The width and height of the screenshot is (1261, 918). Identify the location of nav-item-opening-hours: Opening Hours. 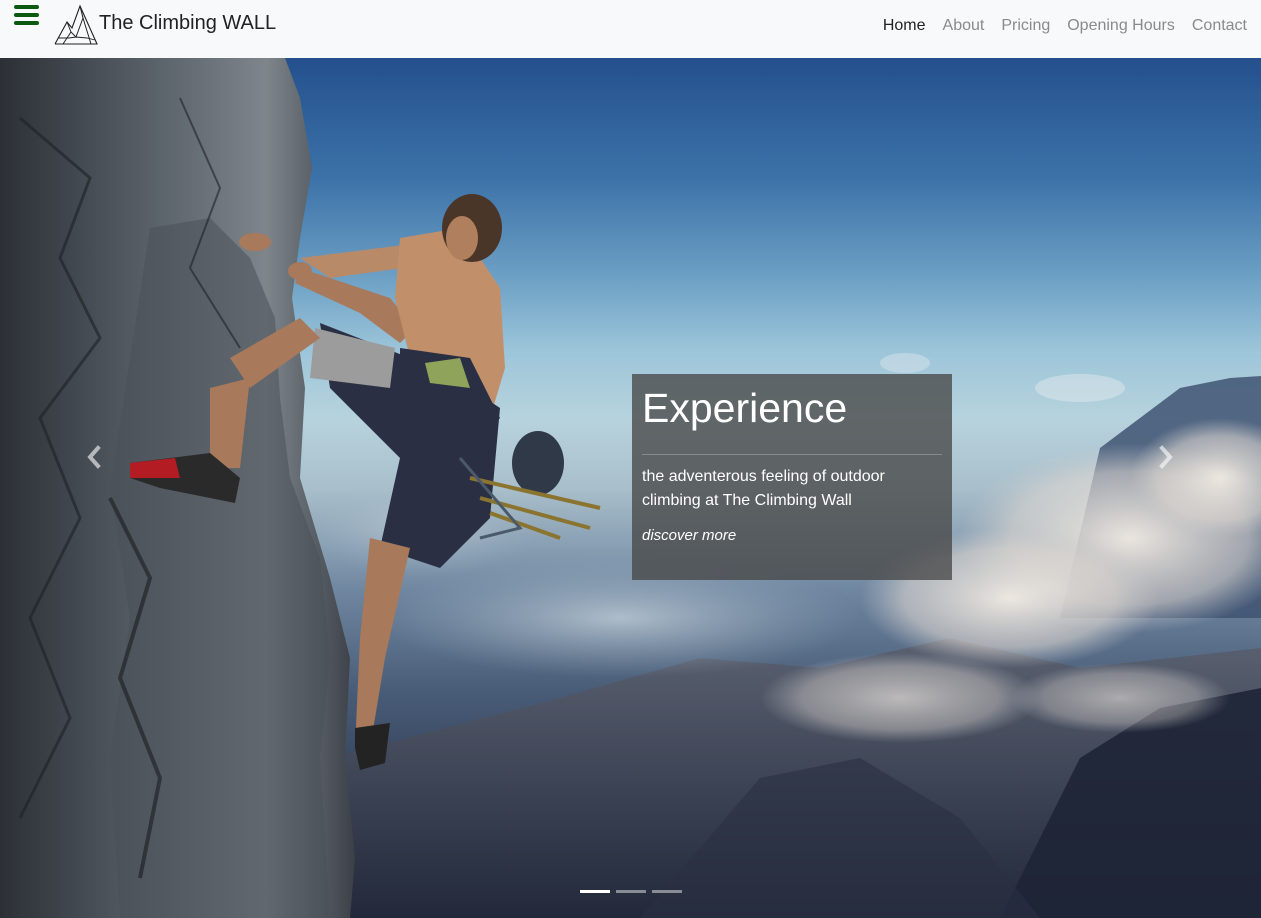
(1121, 25).